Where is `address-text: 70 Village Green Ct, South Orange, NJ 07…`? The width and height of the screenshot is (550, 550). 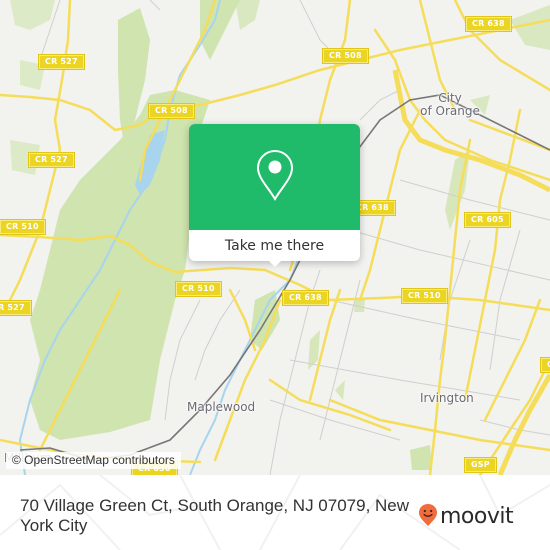
address-text: 70 Village Green Ct, South Orange, NJ 07… is located at coordinates (215, 515).